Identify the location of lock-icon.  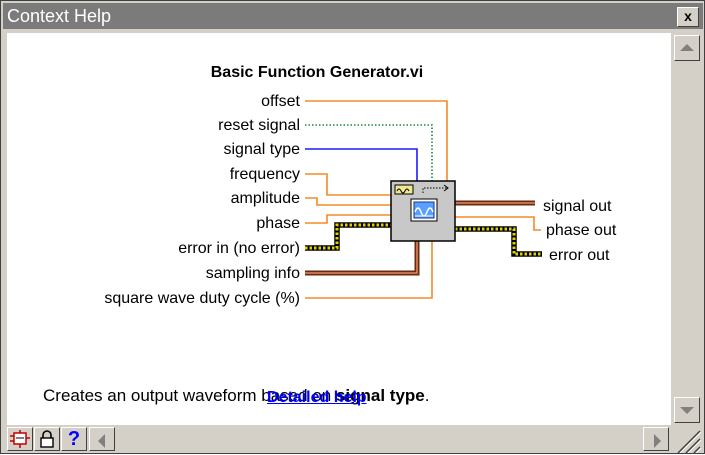
(47, 439).